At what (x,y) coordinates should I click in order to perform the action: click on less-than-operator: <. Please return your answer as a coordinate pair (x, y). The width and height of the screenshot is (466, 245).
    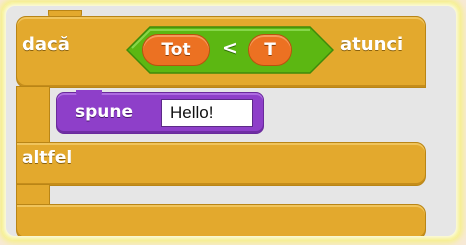
    Looking at the image, I should click on (230, 48).